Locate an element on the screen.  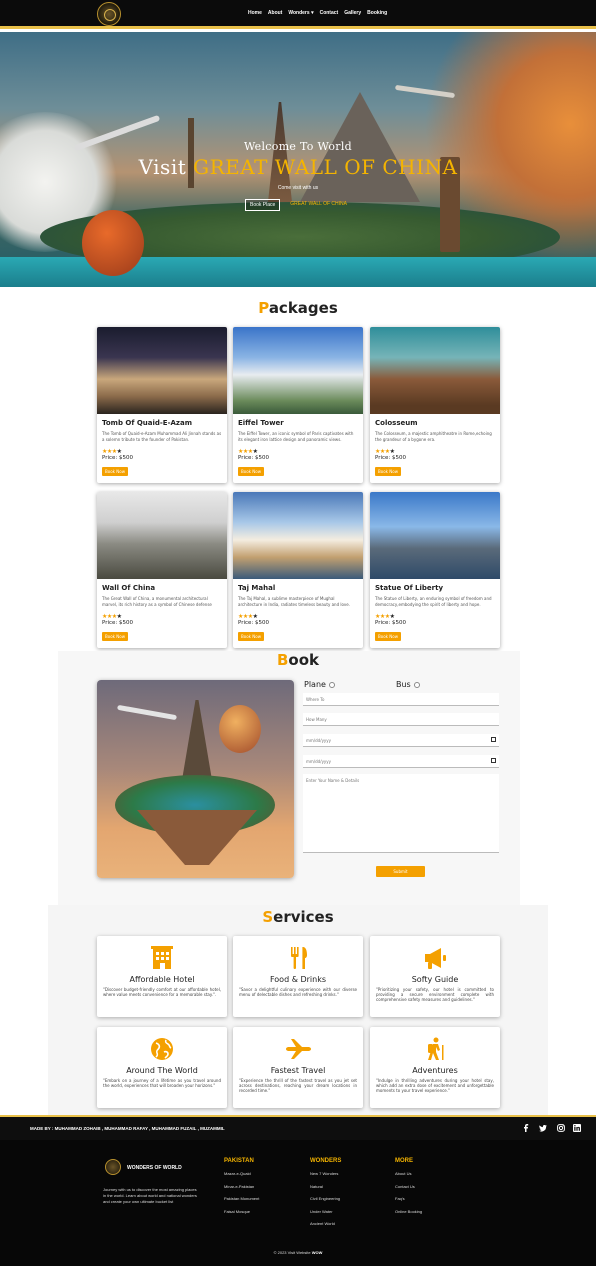
plane-radio is located at coordinates (331, 684).